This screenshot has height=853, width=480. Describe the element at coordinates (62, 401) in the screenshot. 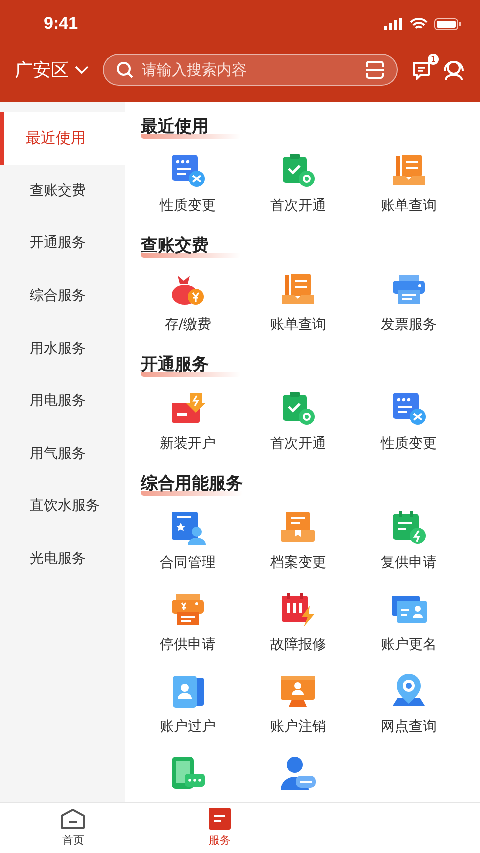

I see `sidebar-item: 用电服务` at that location.